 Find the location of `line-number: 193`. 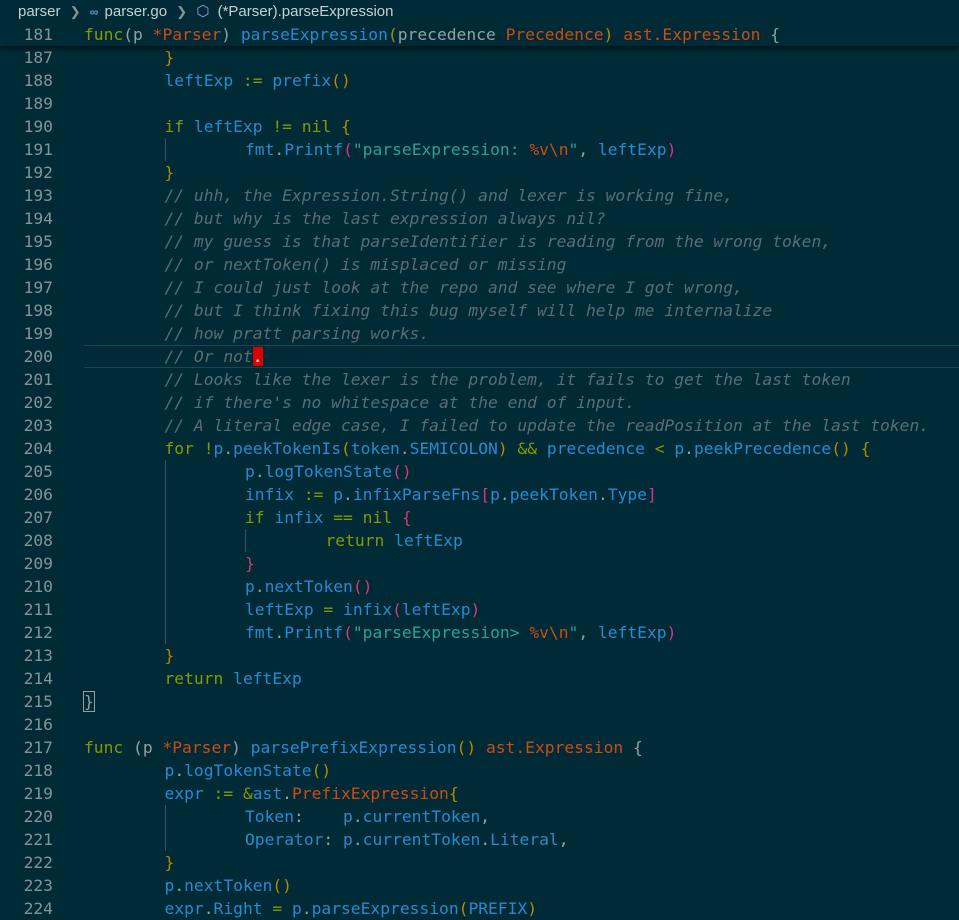

line-number: 193 is located at coordinates (38, 195).